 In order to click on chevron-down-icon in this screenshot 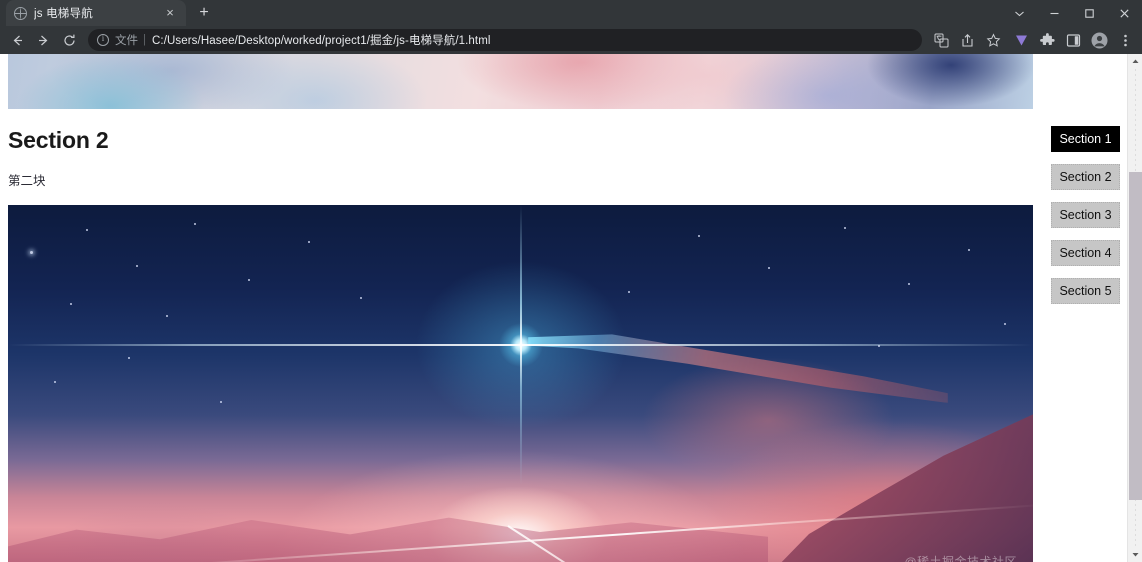, I will do `click(1019, 13)`.